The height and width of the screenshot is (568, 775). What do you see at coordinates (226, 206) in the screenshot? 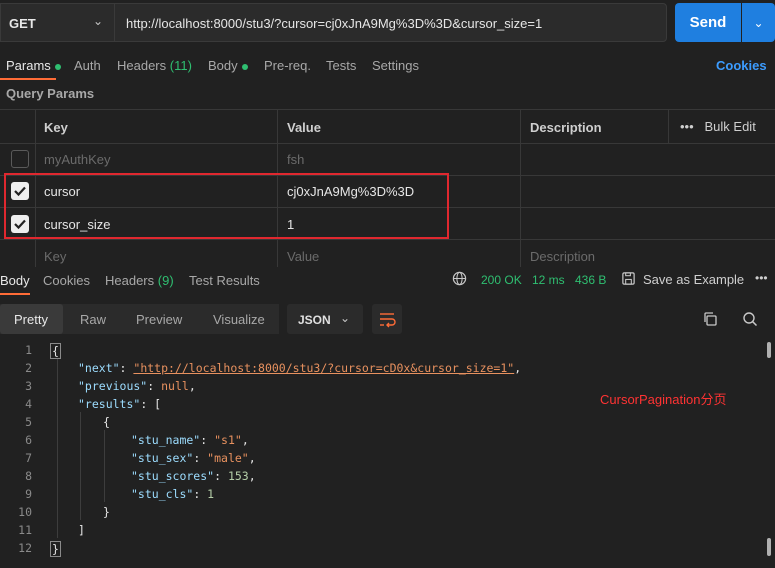
I see `highlight-box` at bounding box center [226, 206].